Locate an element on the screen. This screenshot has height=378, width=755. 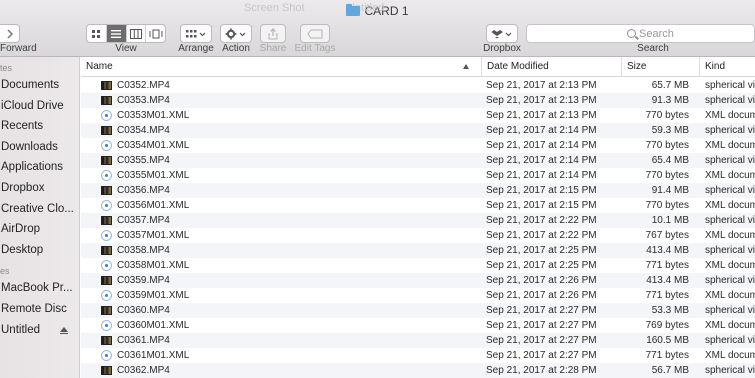
share-button is located at coordinates (273, 33).